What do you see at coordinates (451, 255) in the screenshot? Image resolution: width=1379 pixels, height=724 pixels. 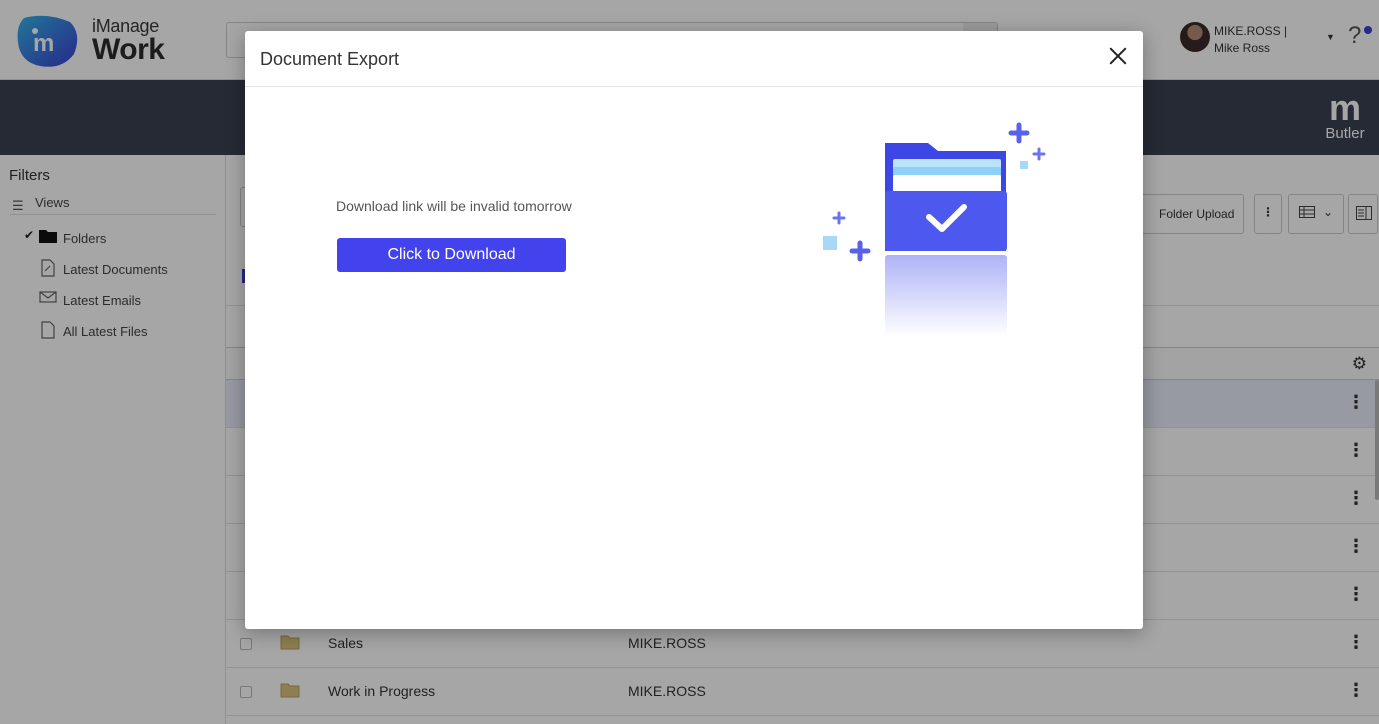 I see `download-button: Click to Download` at bounding box center [451, 255].